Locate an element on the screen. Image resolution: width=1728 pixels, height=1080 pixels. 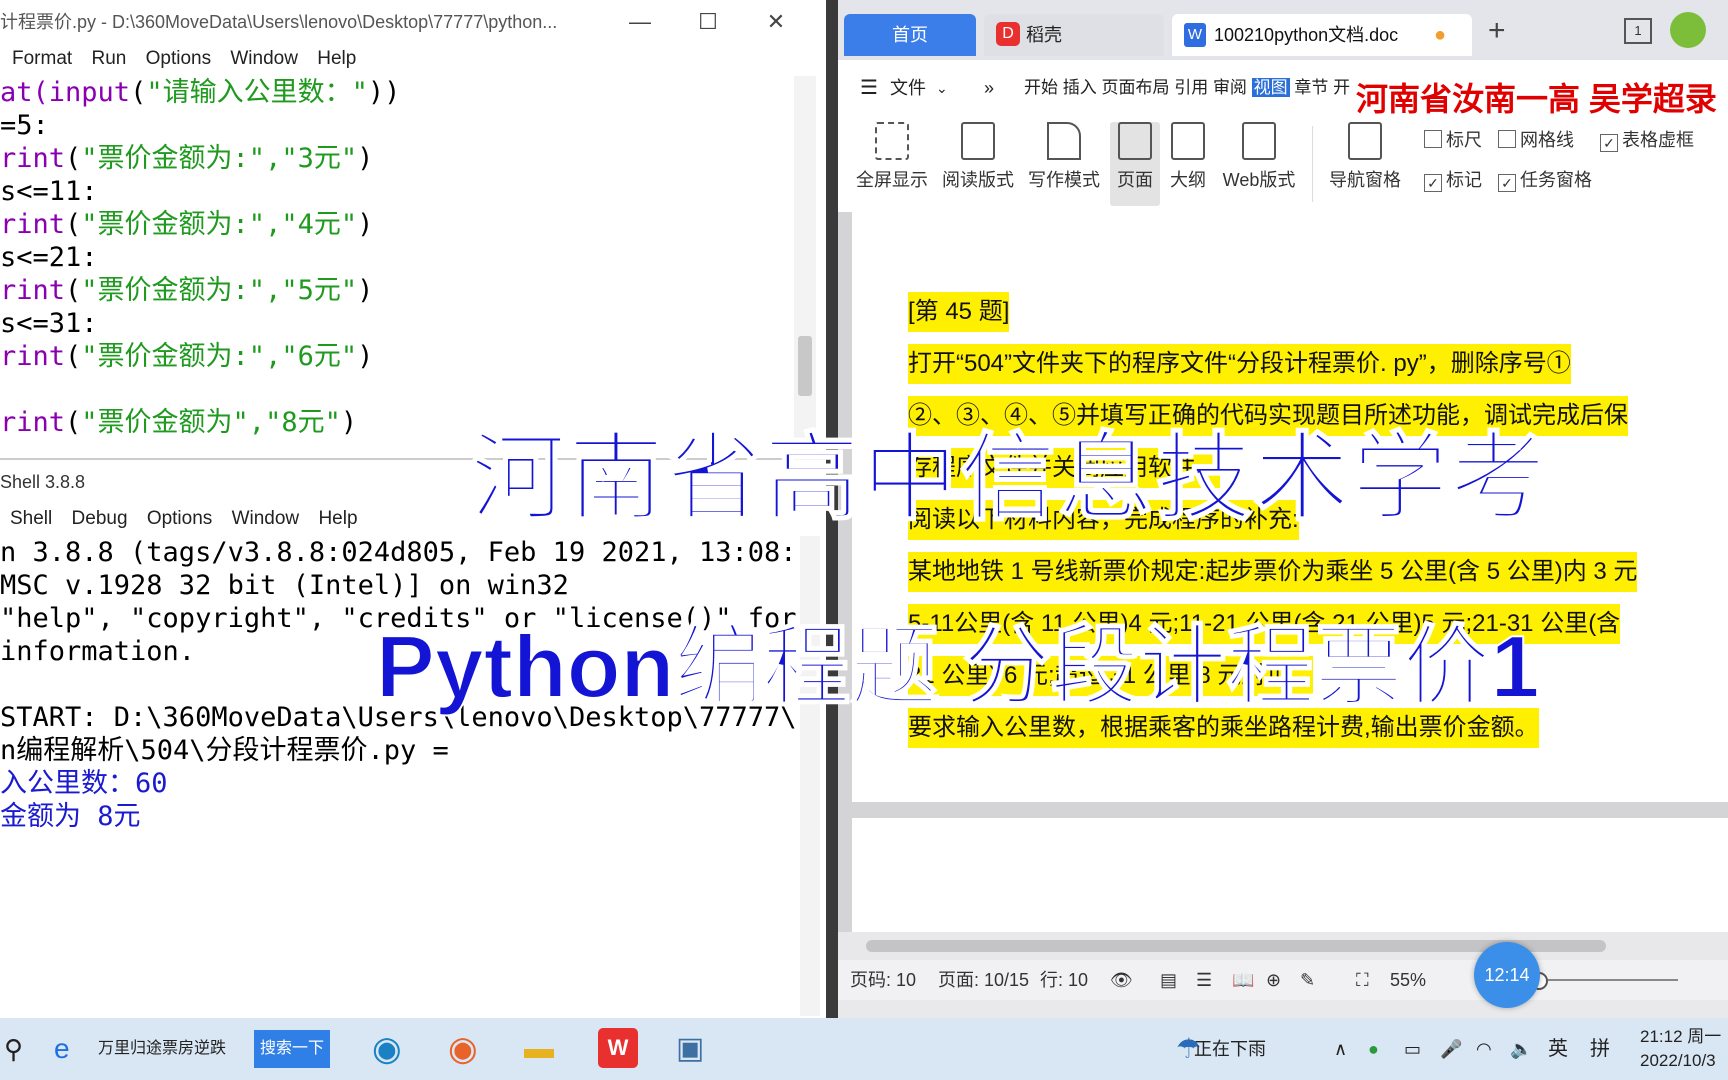
chevron-down-icon: ⌄ is located at coordinates (942, 88).